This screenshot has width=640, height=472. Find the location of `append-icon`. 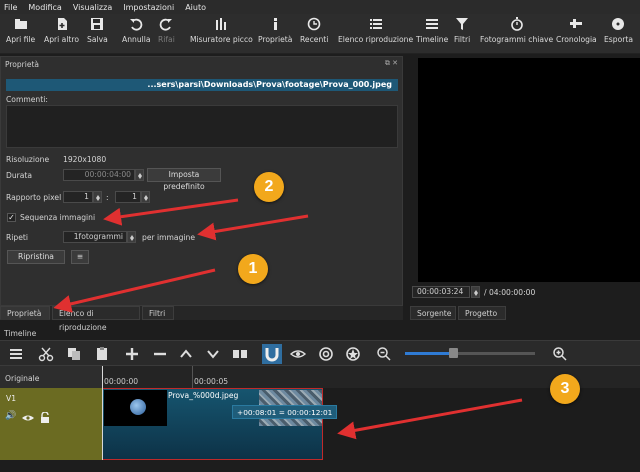

append-icon is located at coordinates (132, 354).